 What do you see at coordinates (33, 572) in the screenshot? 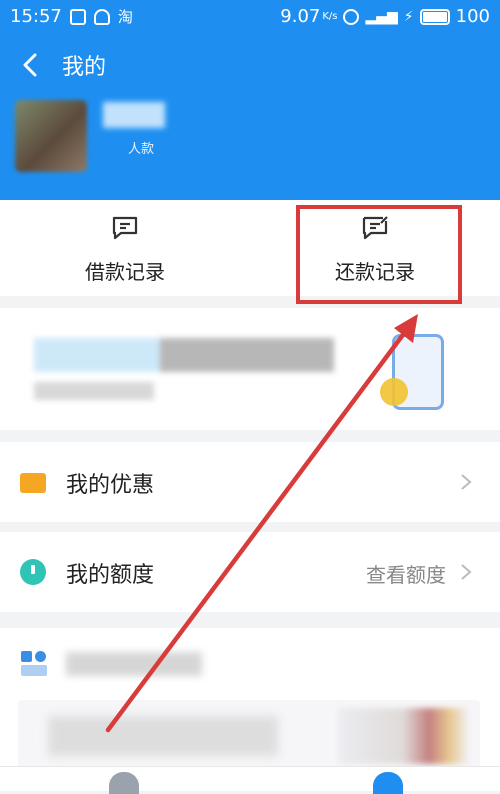
I see `clock-icon` at bounding box center [33, 572].